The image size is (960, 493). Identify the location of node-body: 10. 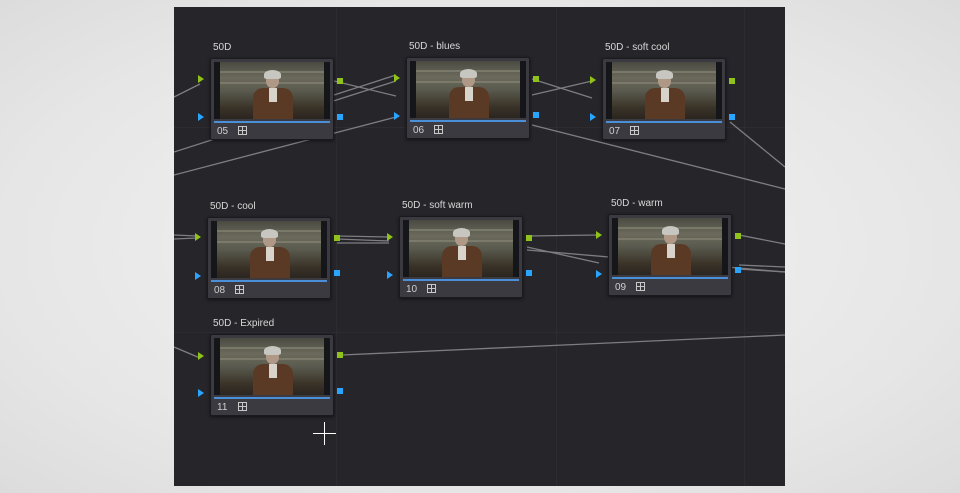
(461, 257).